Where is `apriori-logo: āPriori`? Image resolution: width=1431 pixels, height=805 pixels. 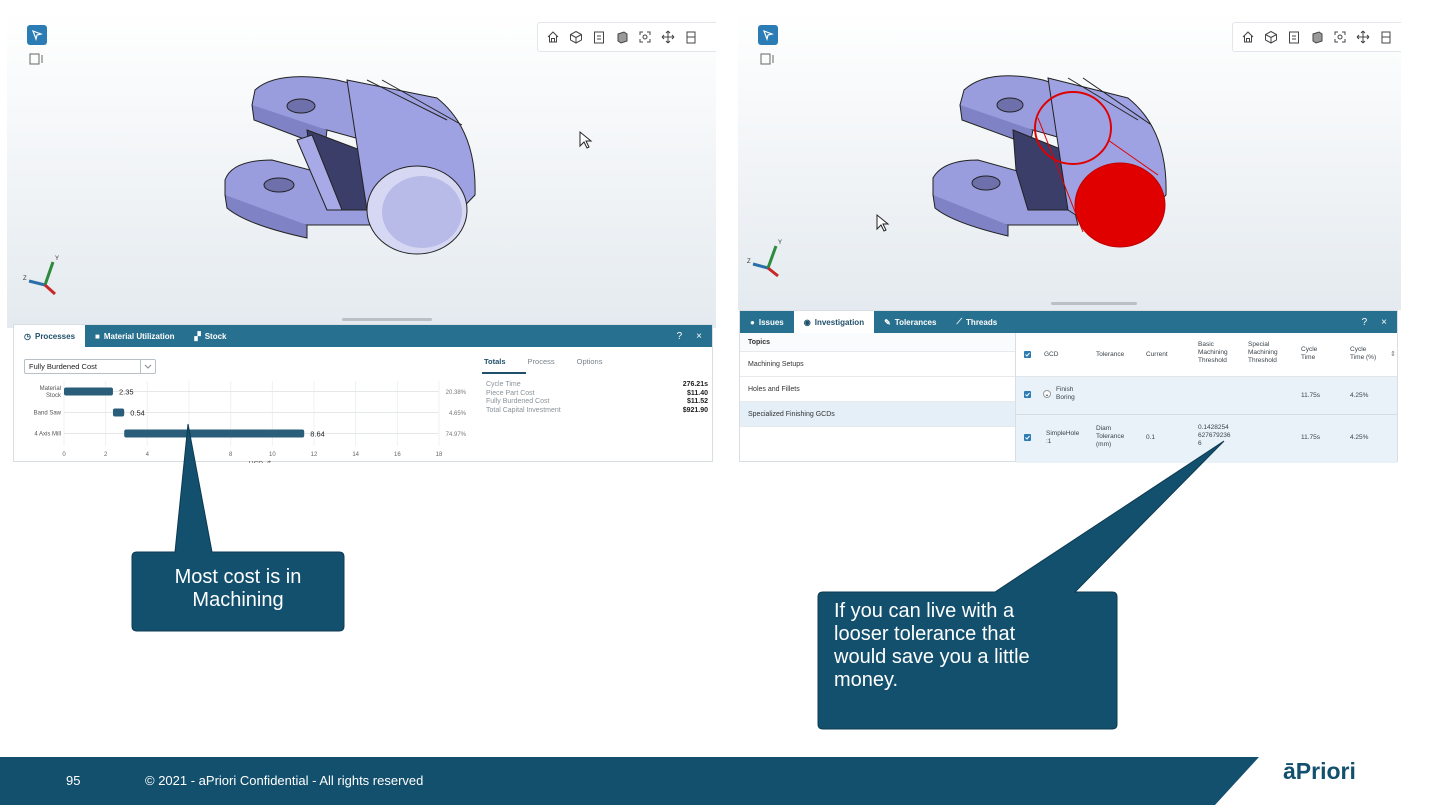
apriori-logo: āPriori is located at coordinates (1319, 771).